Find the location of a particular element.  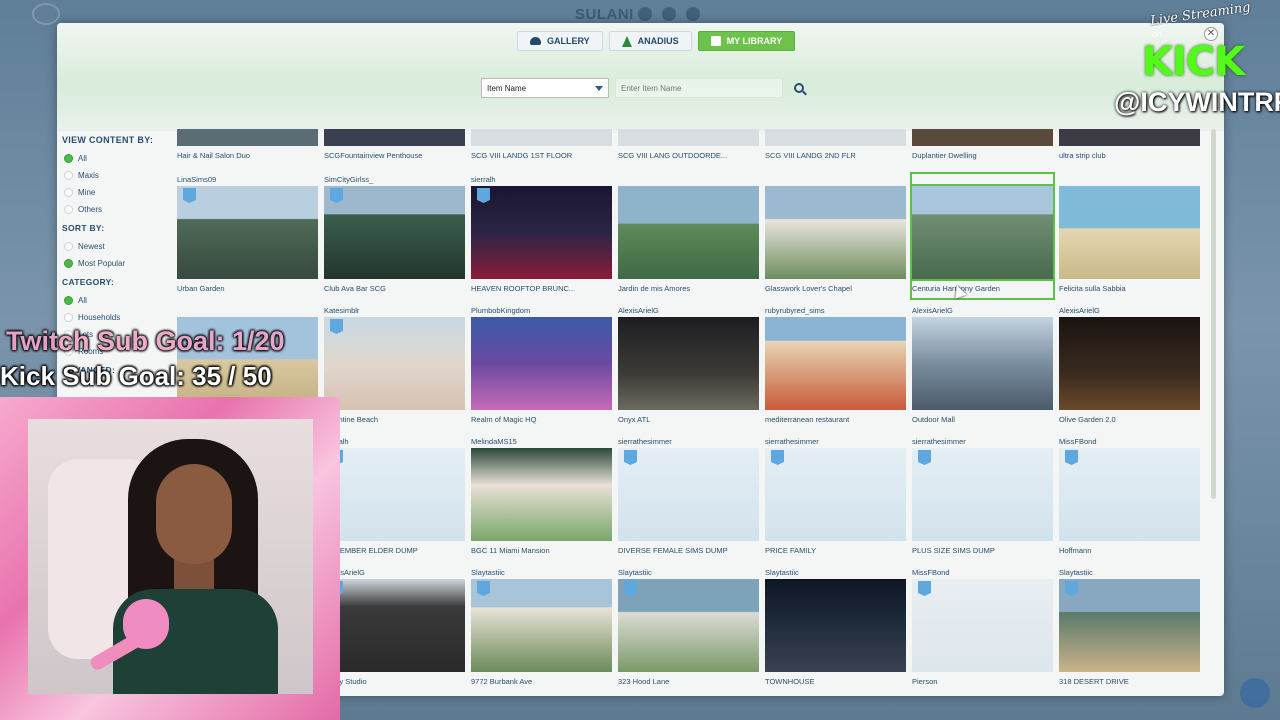

library-item: Glasswork Lover's Chapel is located at coordinates (835, 235).